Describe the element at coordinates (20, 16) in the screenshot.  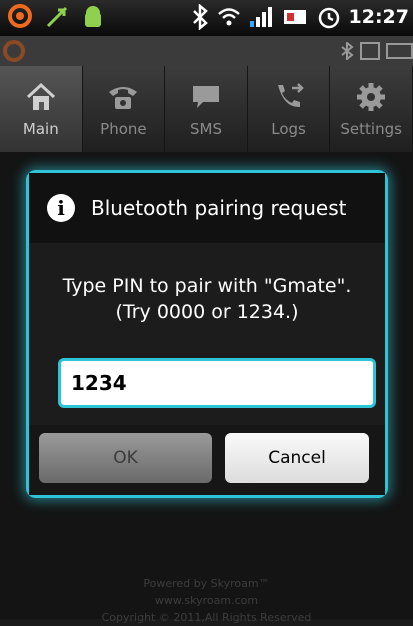
I see `app-notification-icon` at that location.